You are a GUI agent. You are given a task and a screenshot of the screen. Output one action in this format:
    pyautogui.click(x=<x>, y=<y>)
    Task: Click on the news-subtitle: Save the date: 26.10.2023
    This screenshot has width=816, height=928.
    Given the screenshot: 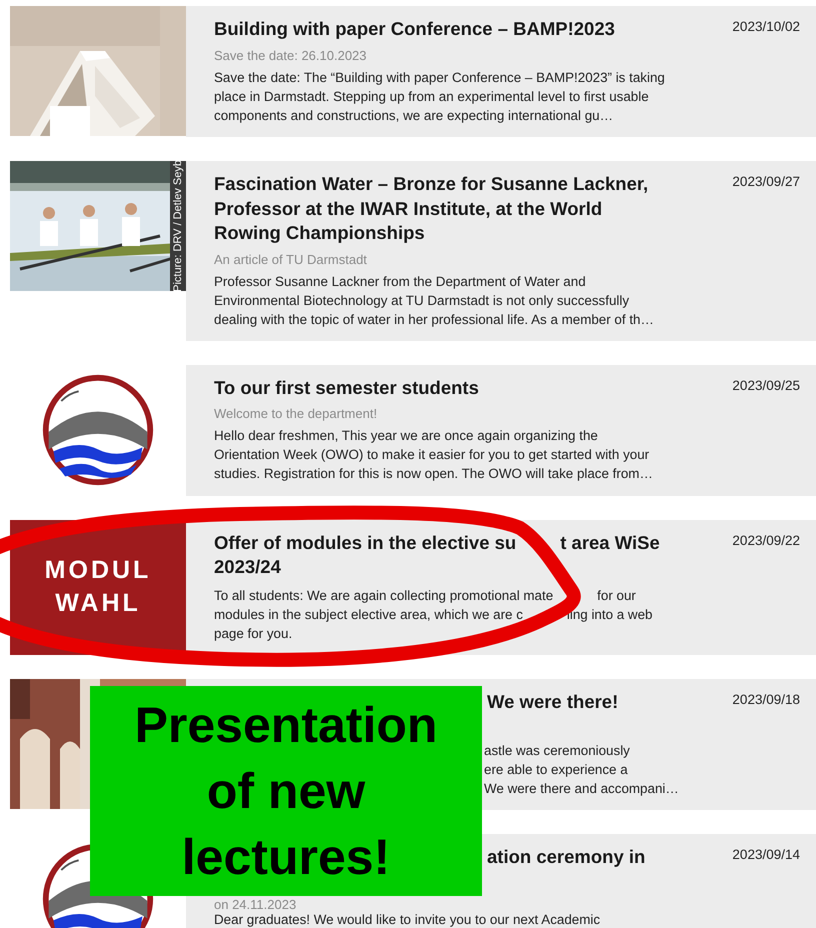 What is the action you would take?
    pyautogui.click(x=290, y=55)
    